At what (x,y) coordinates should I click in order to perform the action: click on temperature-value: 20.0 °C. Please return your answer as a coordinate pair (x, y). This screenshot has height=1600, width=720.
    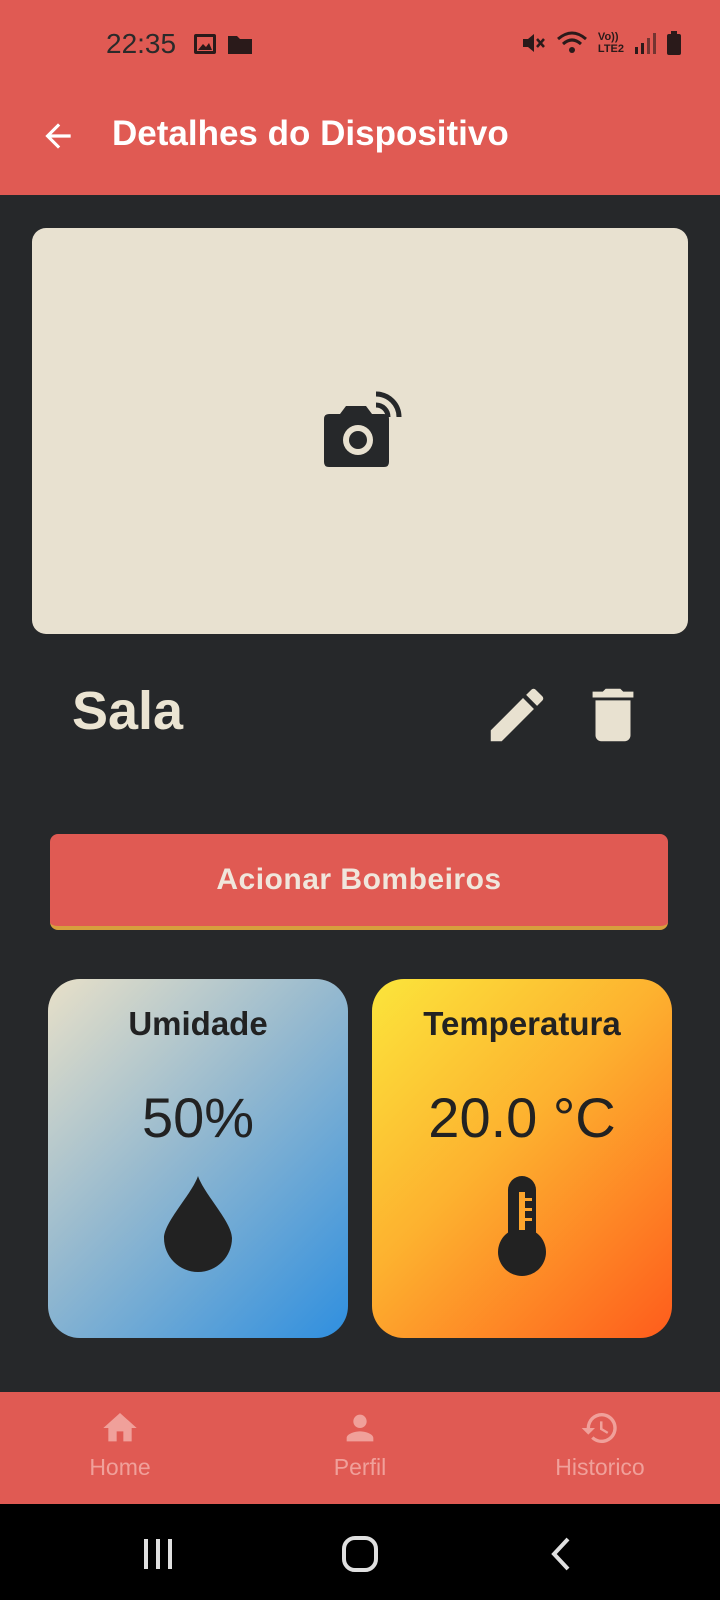
    Looking at the image, I should click on (522, 1117).